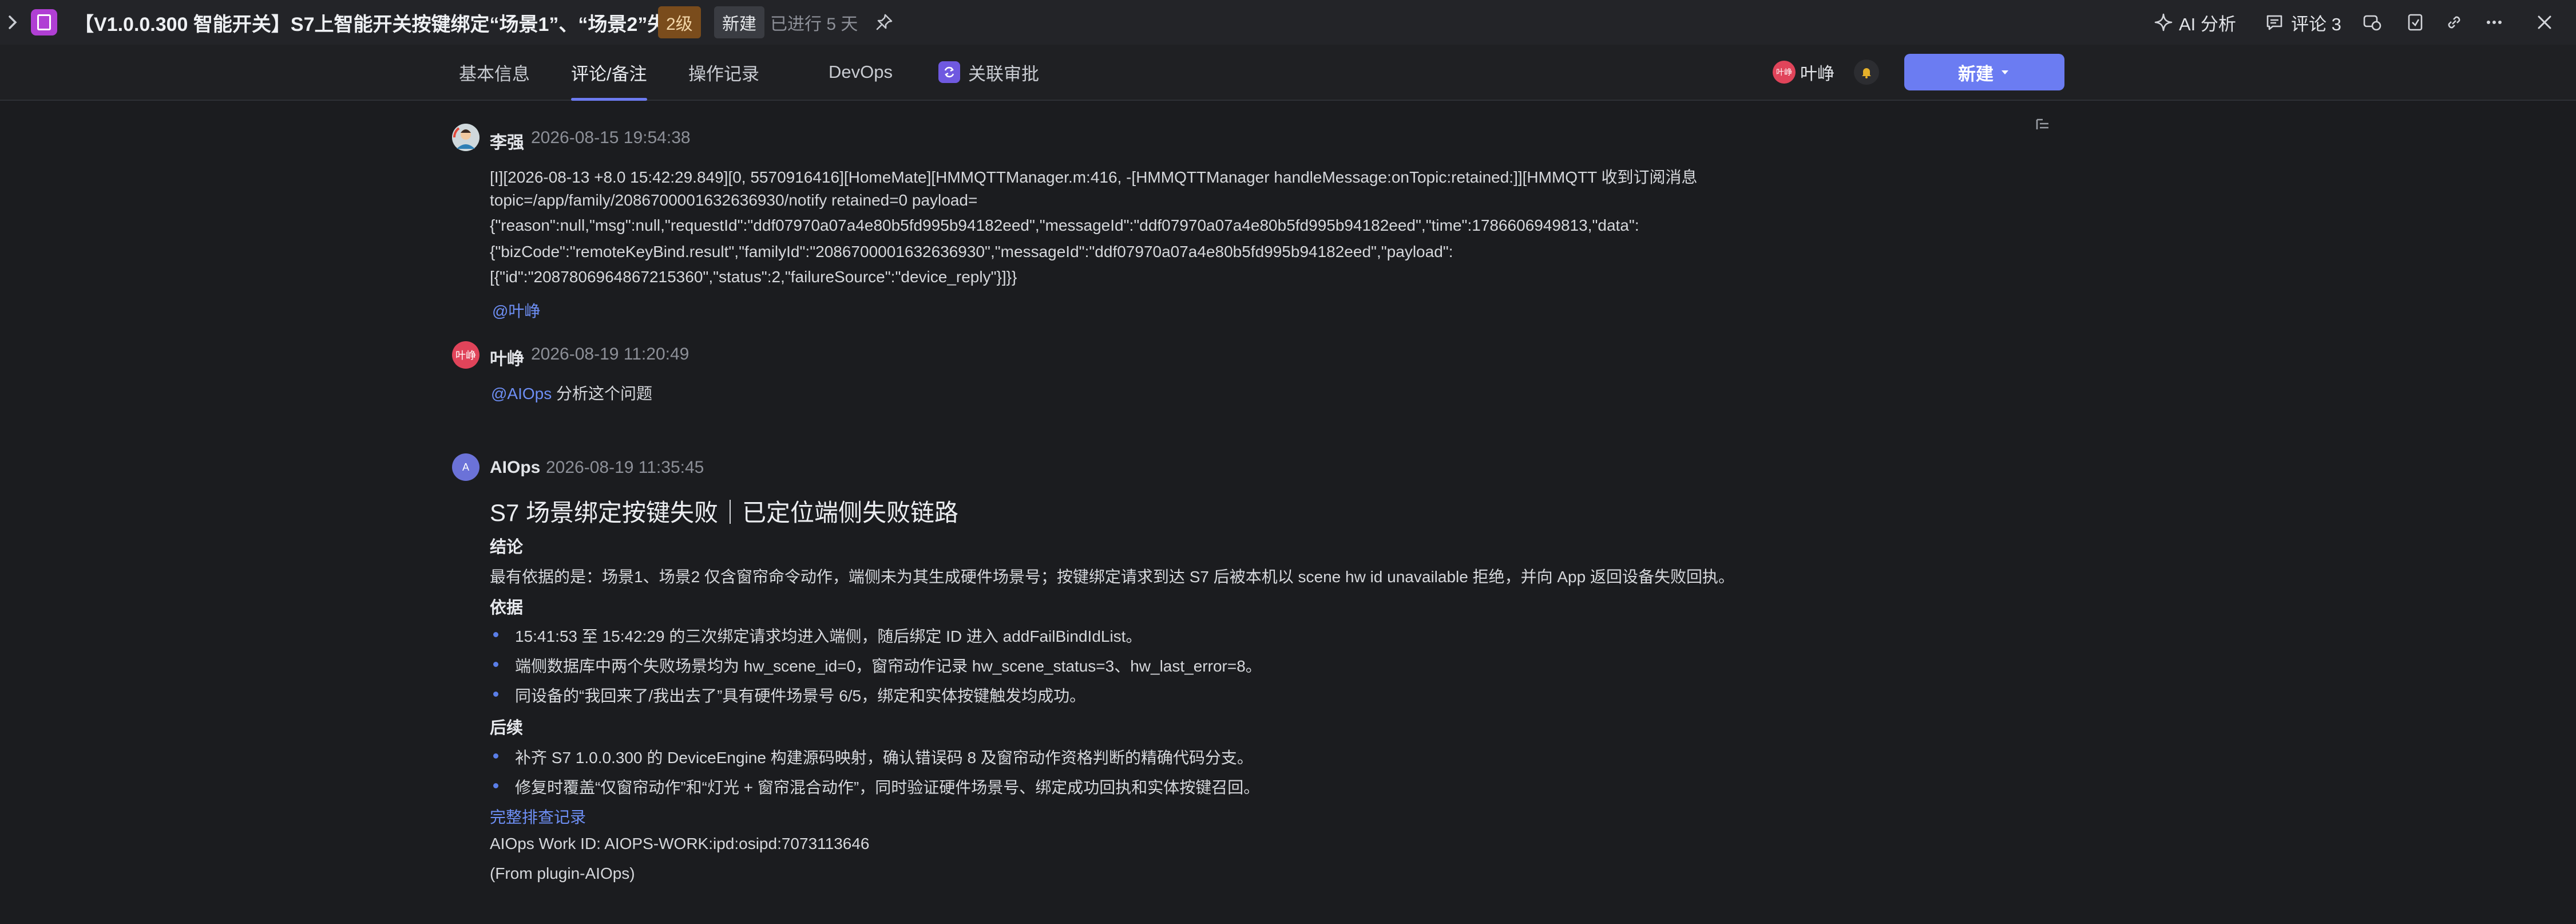 The width and height of the screenshot is (2576, 924). Describe the element at coordinates (884, 22) in the screenshot. I see `pin-icon` at that location.